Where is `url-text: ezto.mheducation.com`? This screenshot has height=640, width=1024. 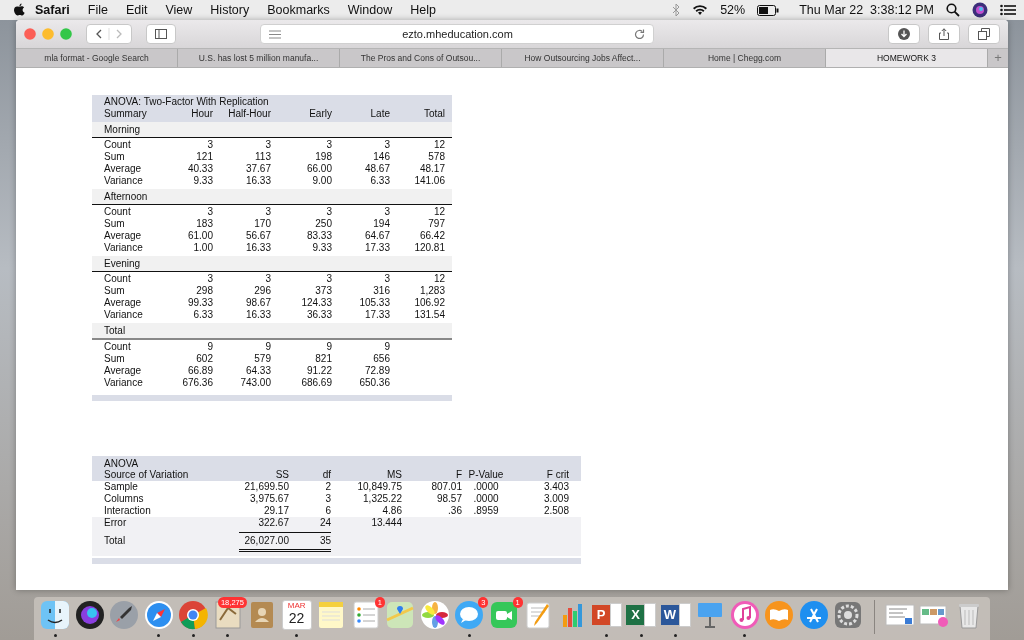 url-text: ezto.mheducation.com is located at coordinates (457, 34).